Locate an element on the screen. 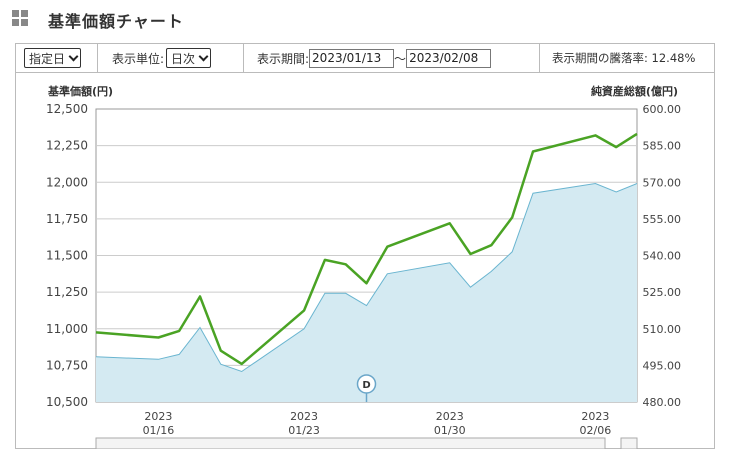  x-tick-date: 01/30 is located at coordinates (450, 430).